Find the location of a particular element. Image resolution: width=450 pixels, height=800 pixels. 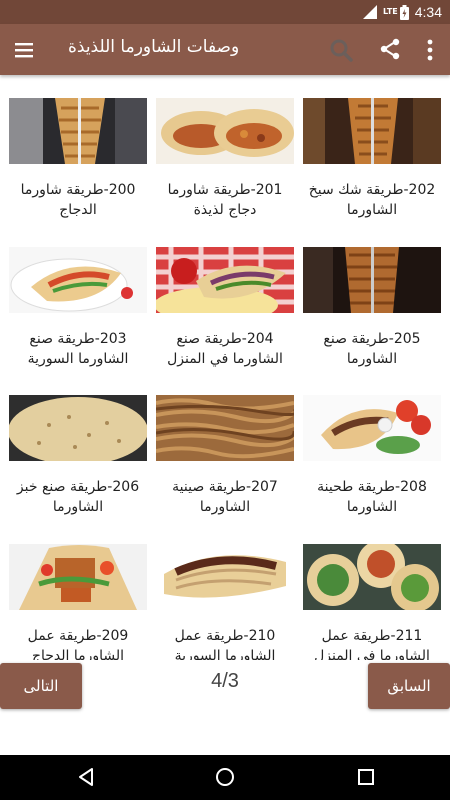

pagination-bar: التالى 4/3 السابق is located at coordinates (225, 707).